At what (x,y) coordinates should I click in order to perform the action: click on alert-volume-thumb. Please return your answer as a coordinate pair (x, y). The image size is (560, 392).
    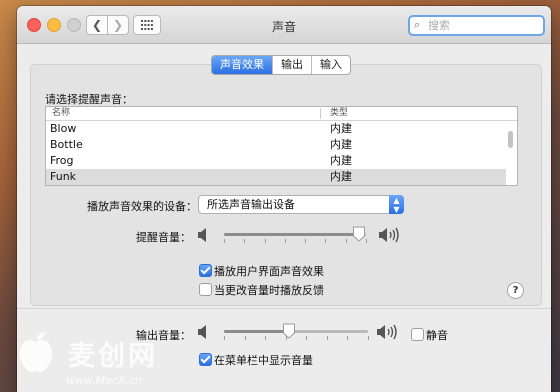
    Looking at the image, I should click on (359, 234).